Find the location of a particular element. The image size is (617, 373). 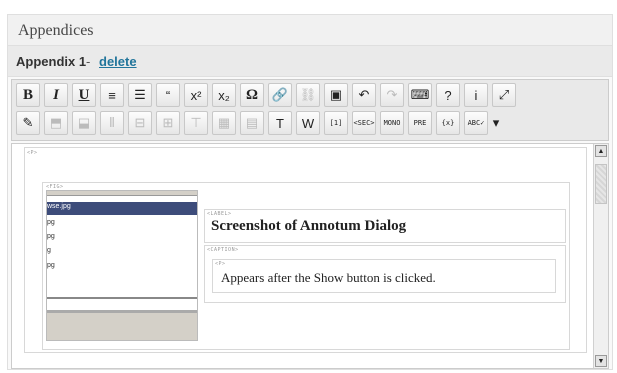

italic-button: I is located at coordinates (56, 95).